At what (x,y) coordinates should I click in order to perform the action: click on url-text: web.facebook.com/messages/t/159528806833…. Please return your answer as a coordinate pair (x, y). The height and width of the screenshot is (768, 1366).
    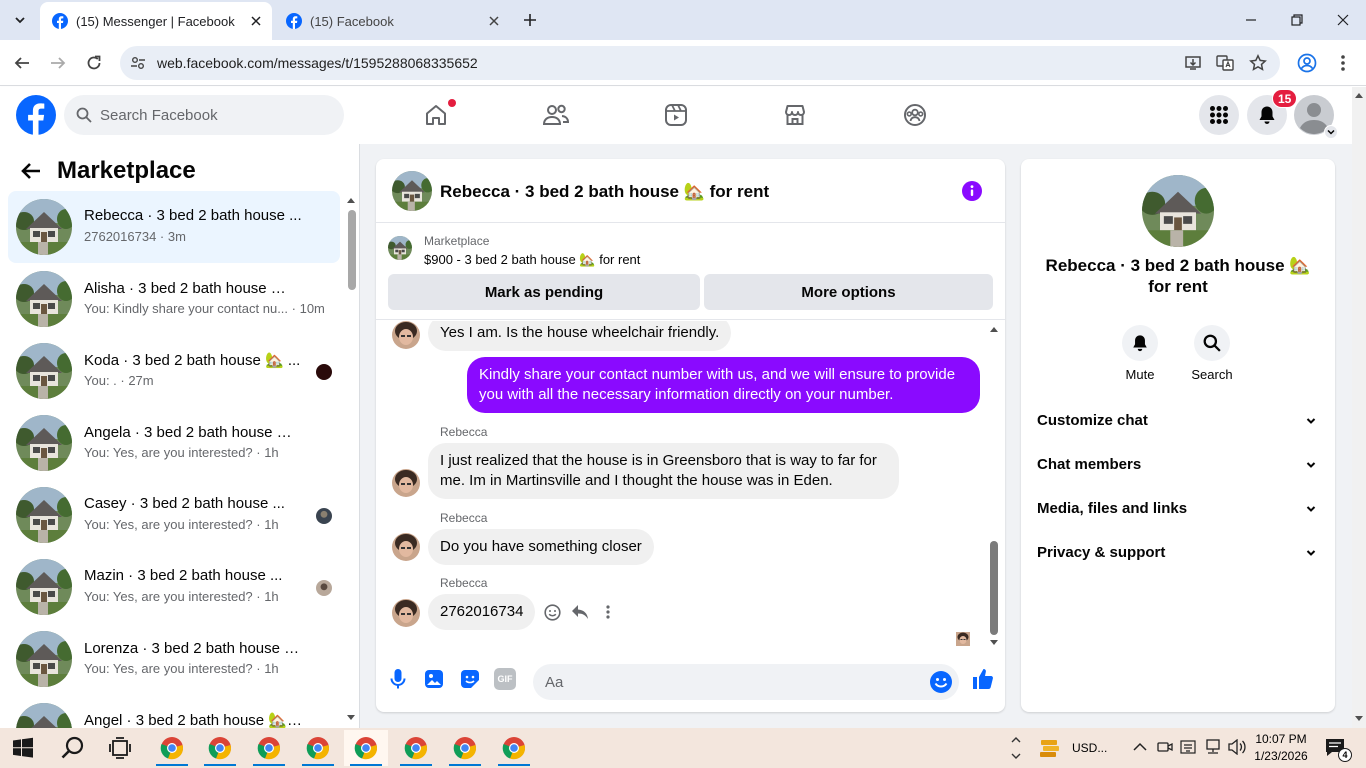
    Looking at the image, I should click on (317, 63).